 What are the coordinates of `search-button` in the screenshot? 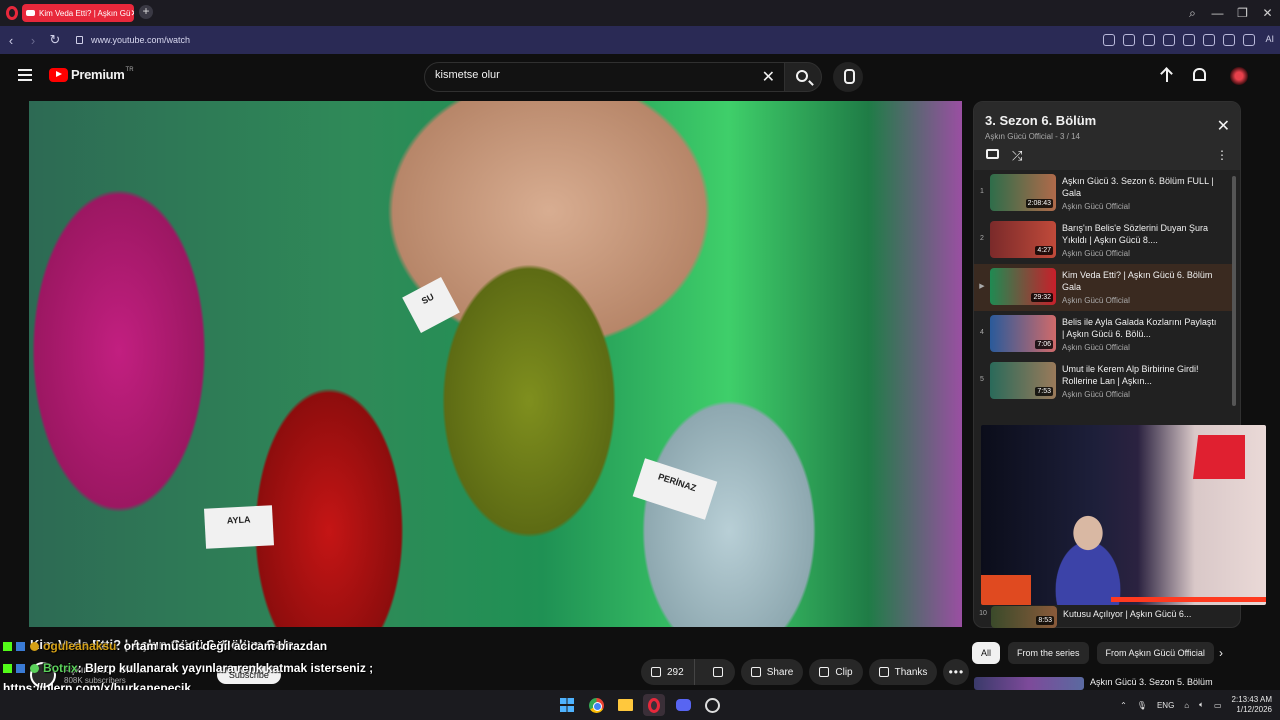 It's located at (803, 77).